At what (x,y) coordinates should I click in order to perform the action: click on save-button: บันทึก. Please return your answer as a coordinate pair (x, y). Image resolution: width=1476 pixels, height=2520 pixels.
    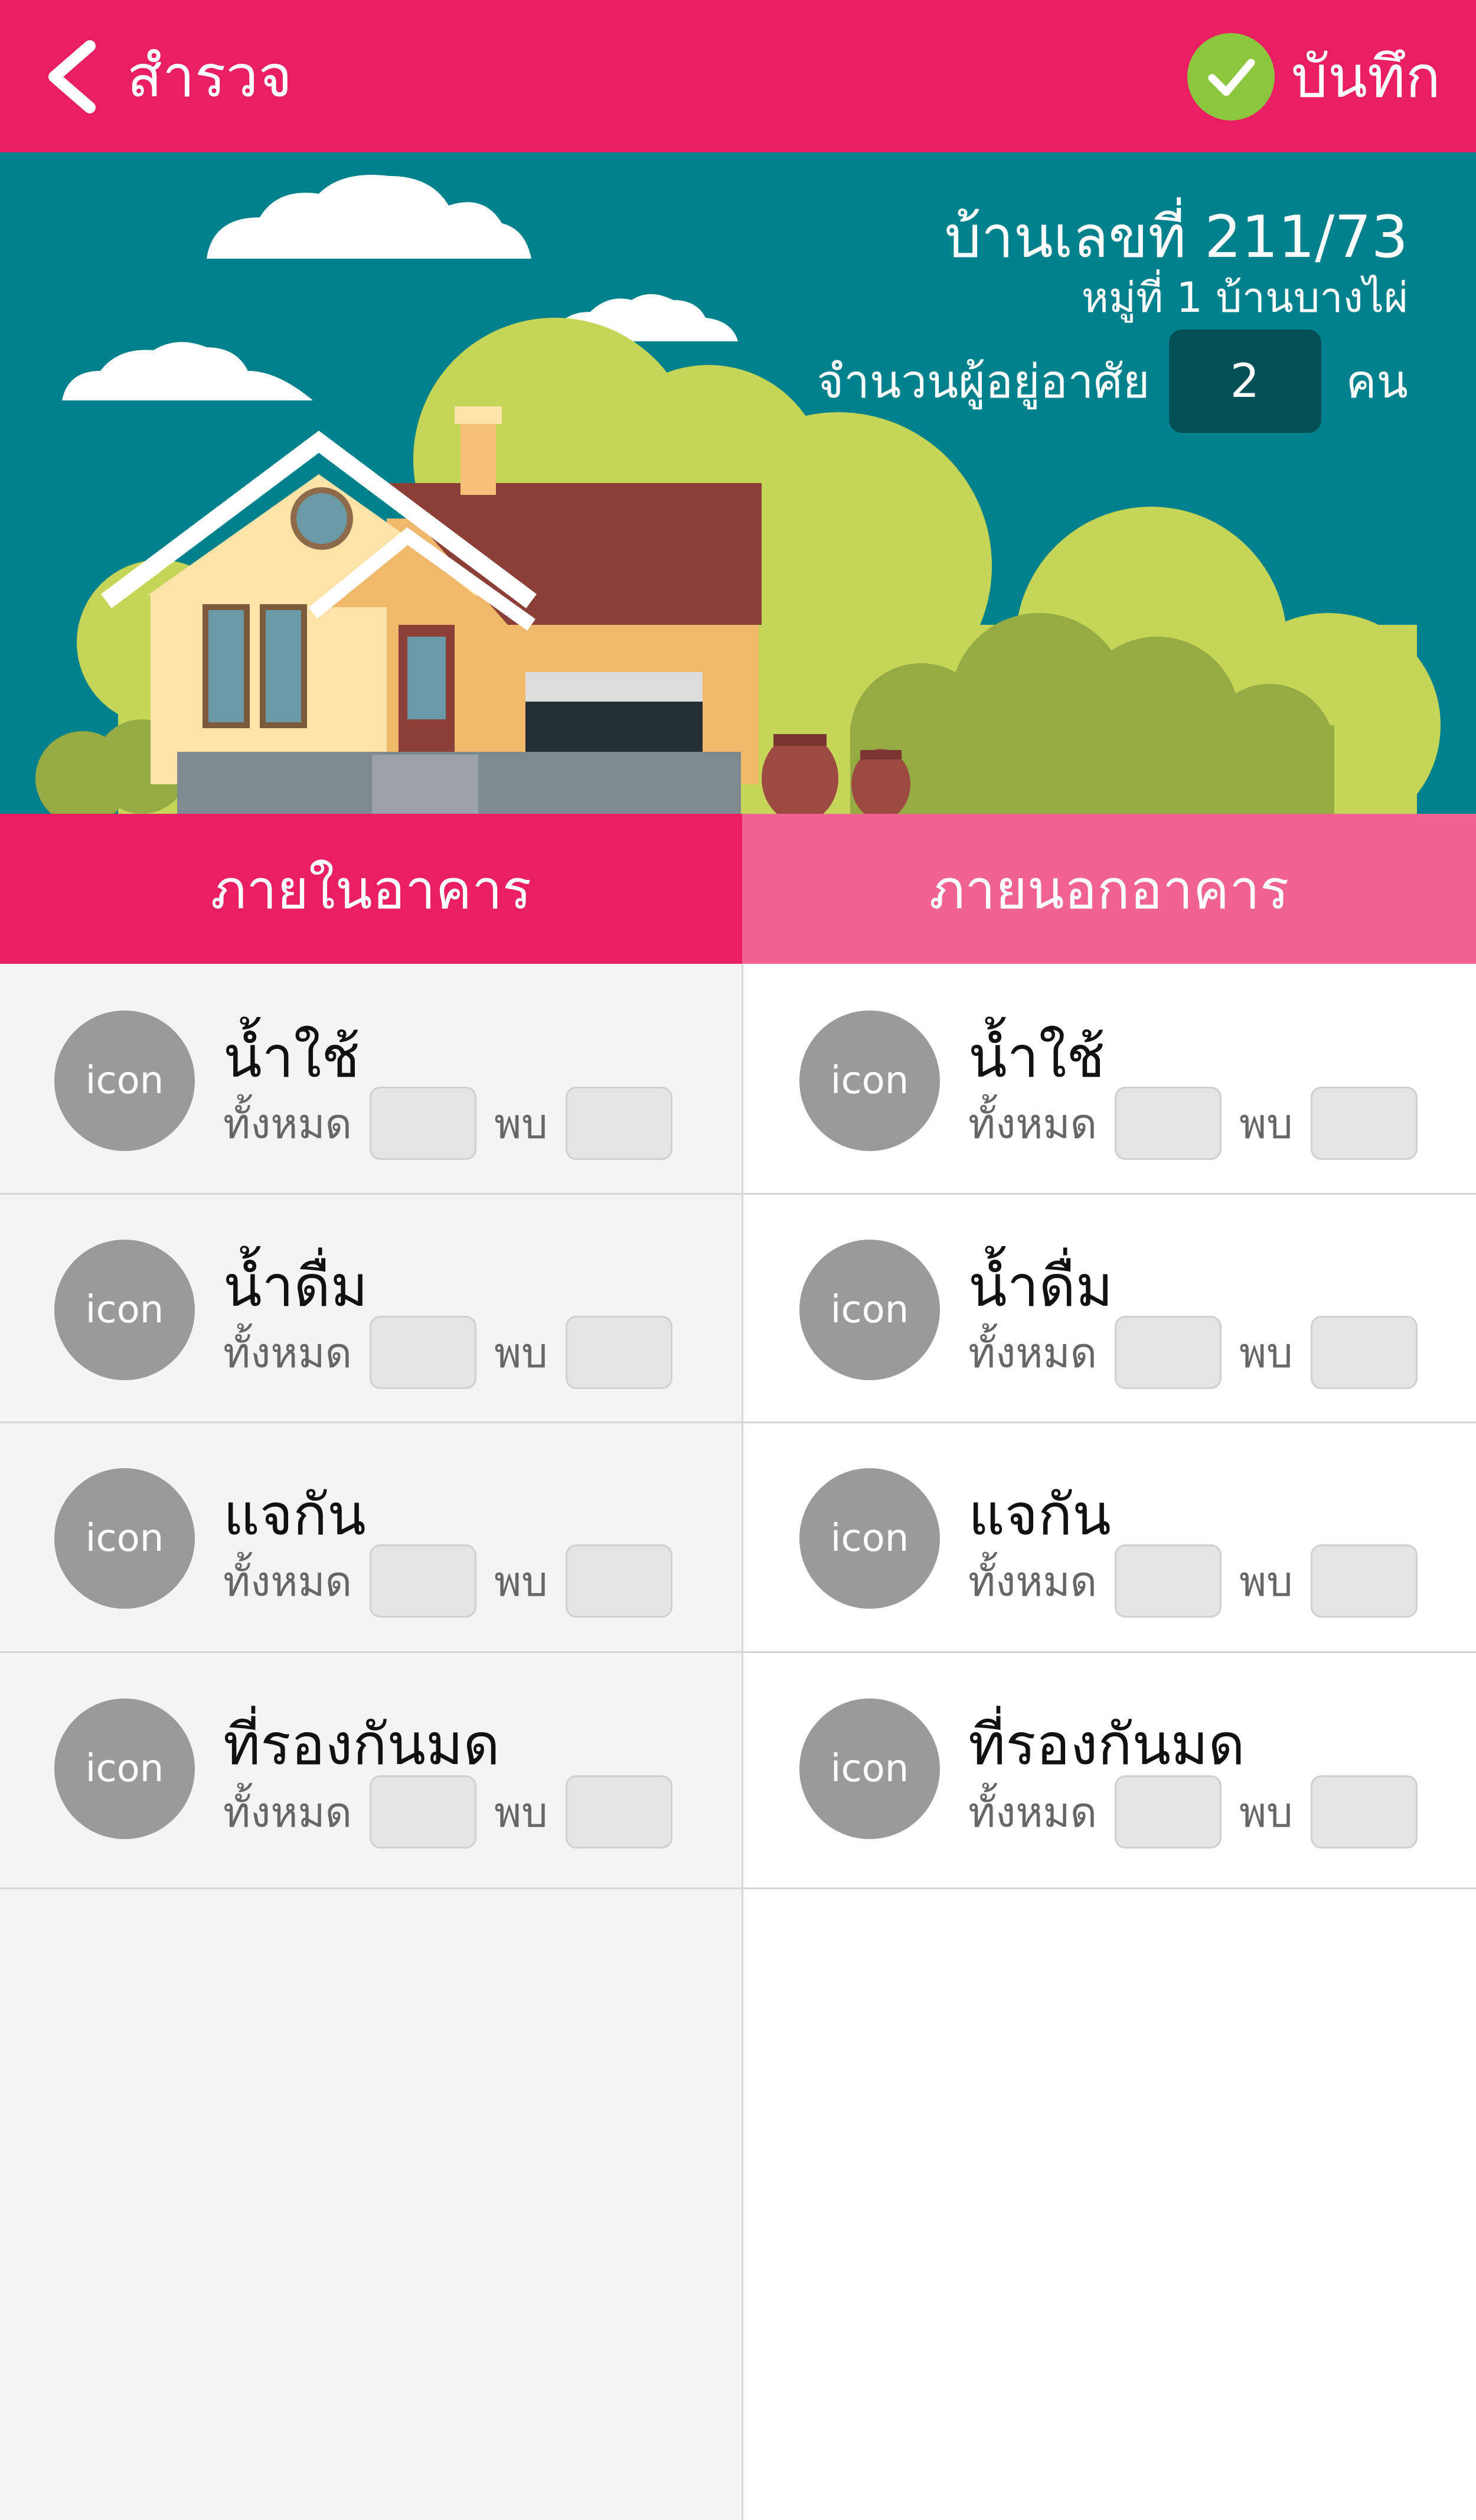
    Looking at the image, I should click on (1314, 76).